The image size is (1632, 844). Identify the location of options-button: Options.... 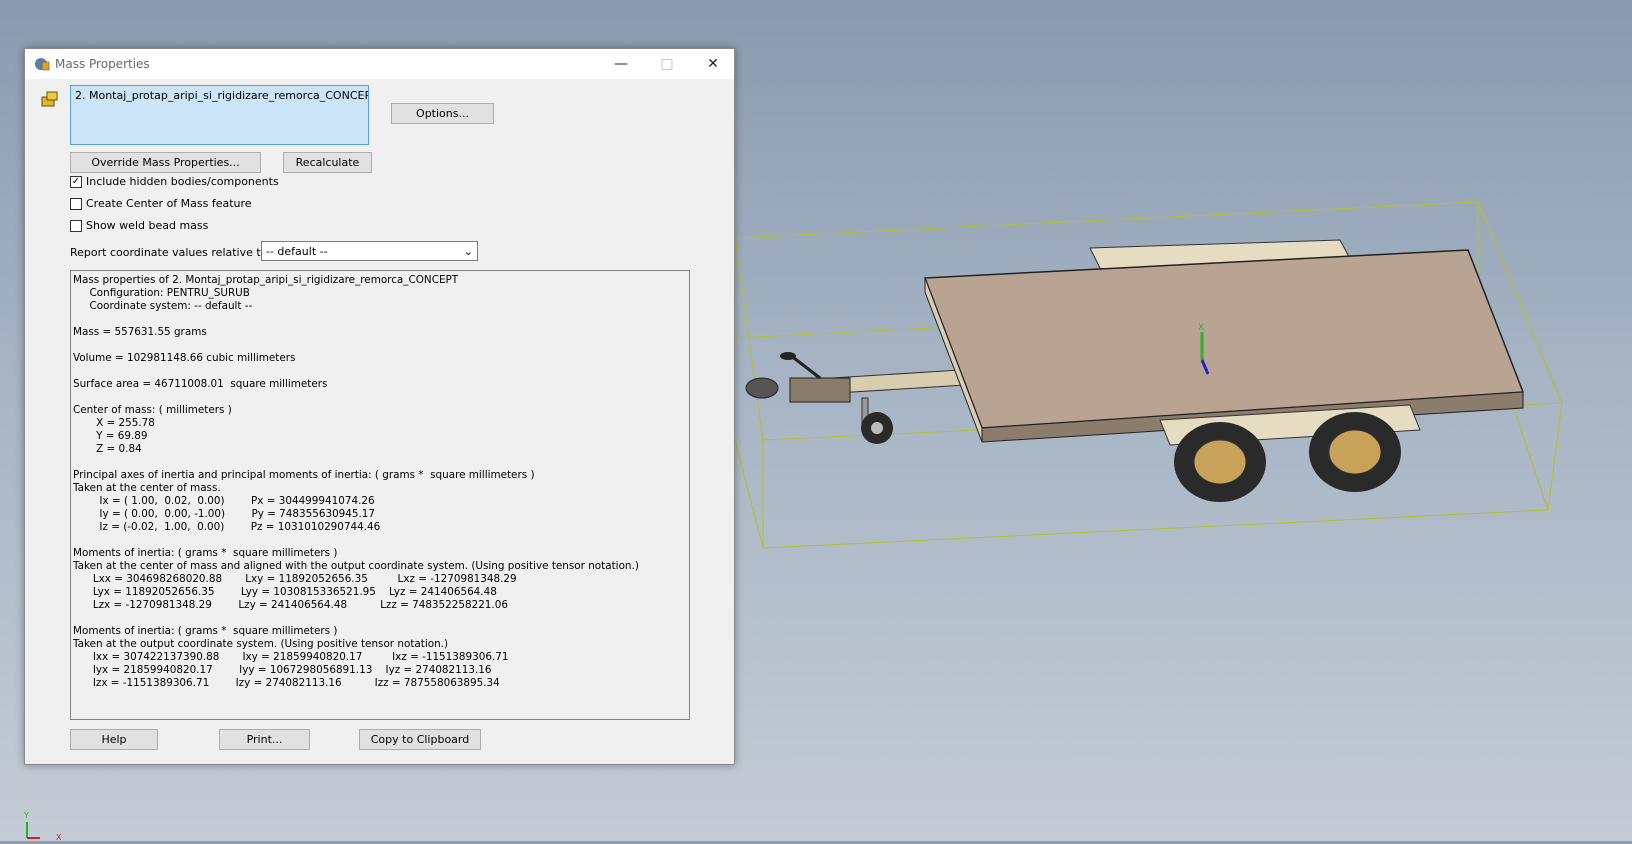
(442, 113).